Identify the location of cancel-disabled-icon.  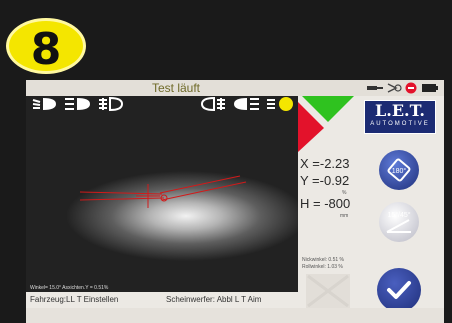
(328, 291).